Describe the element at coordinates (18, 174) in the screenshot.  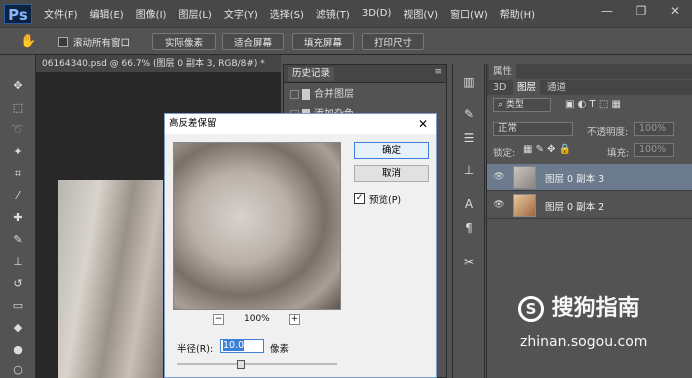
I see `crop-tool-icon: ⌗` at that location.